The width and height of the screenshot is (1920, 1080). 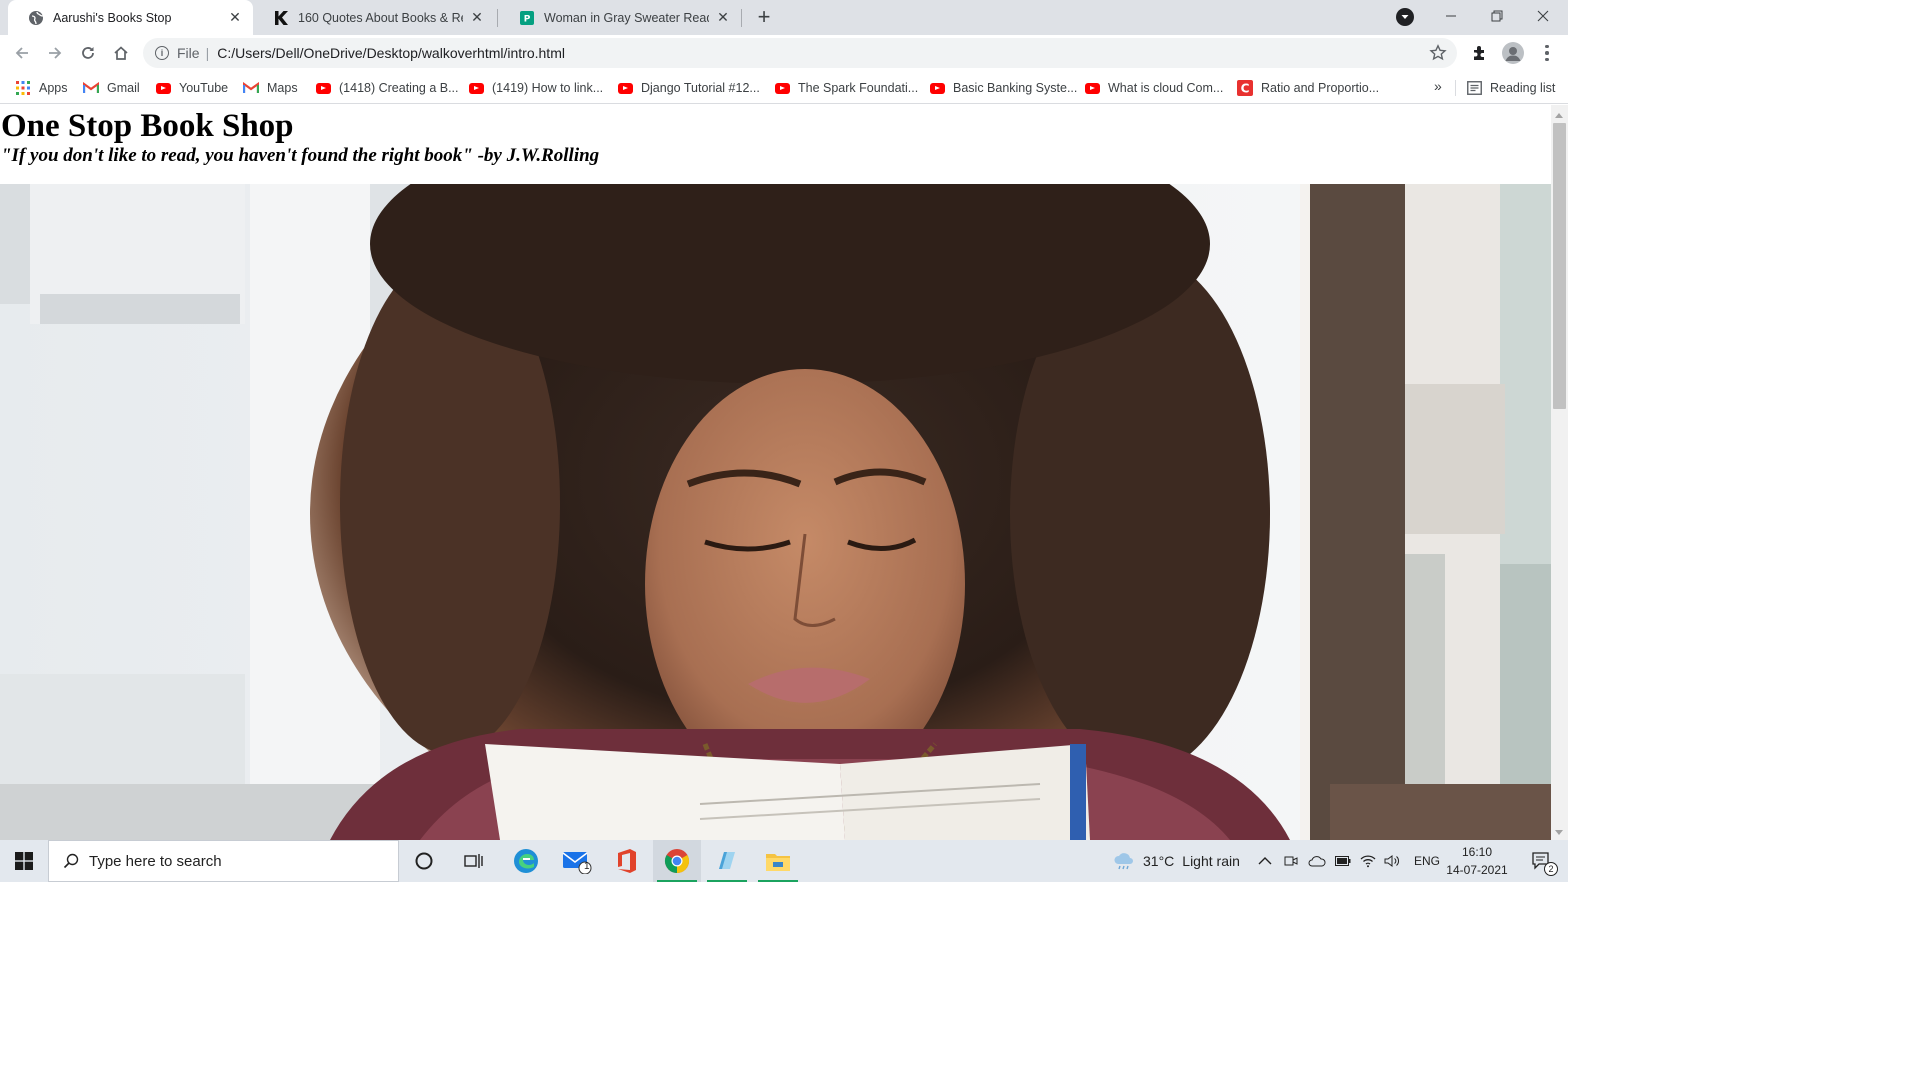 What do you see at coordinates (130, 17) in the screenshot?
I see `tab-aarushis-books-stop: Aarushi's Books Stop ✕` at bounding box center [130, 17].